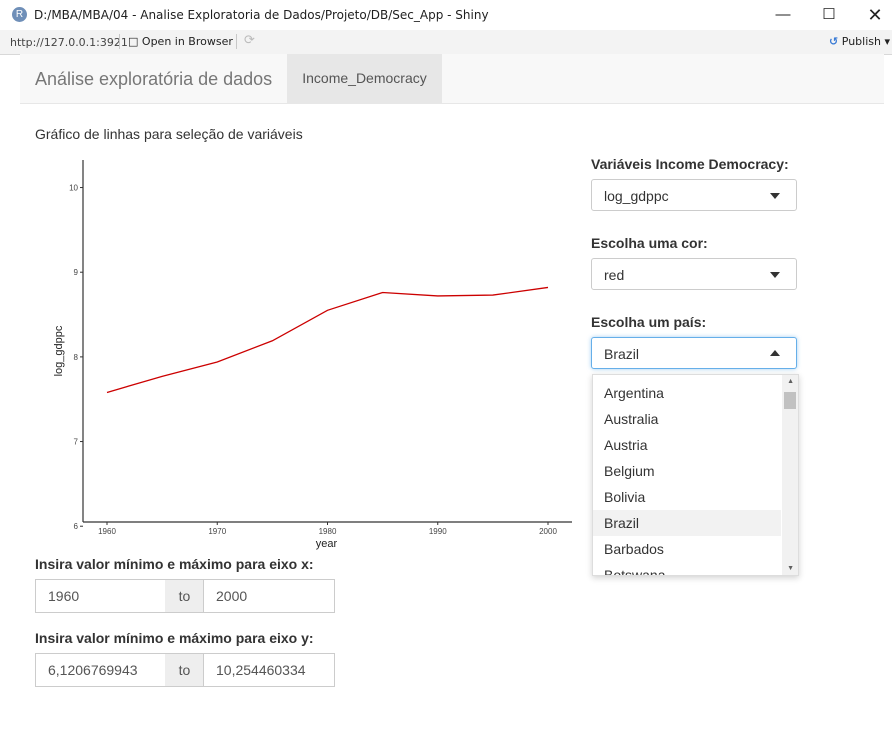 This screenshot has width=892, height=736. Describe the element at coordinates (328, 531) in the screenshot. I see `x-tick-label: 1980` at that location.